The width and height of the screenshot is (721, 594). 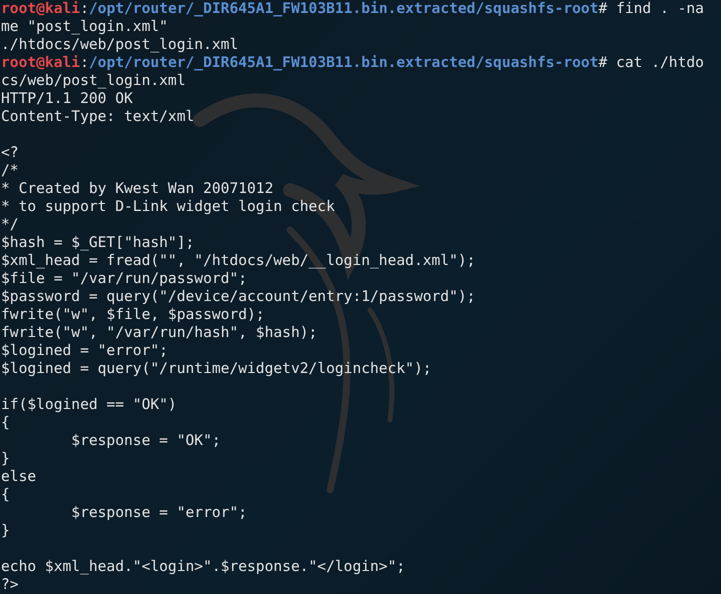 I want to click on output-line: $response = "OK";, so click(x=145, y=441).